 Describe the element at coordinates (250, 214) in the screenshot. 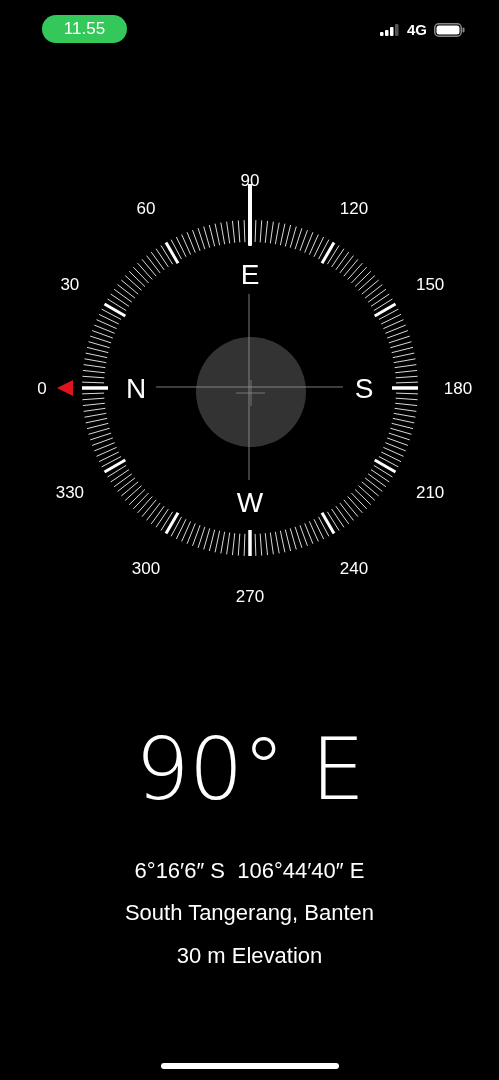

I see `heading-indicator` at that location.